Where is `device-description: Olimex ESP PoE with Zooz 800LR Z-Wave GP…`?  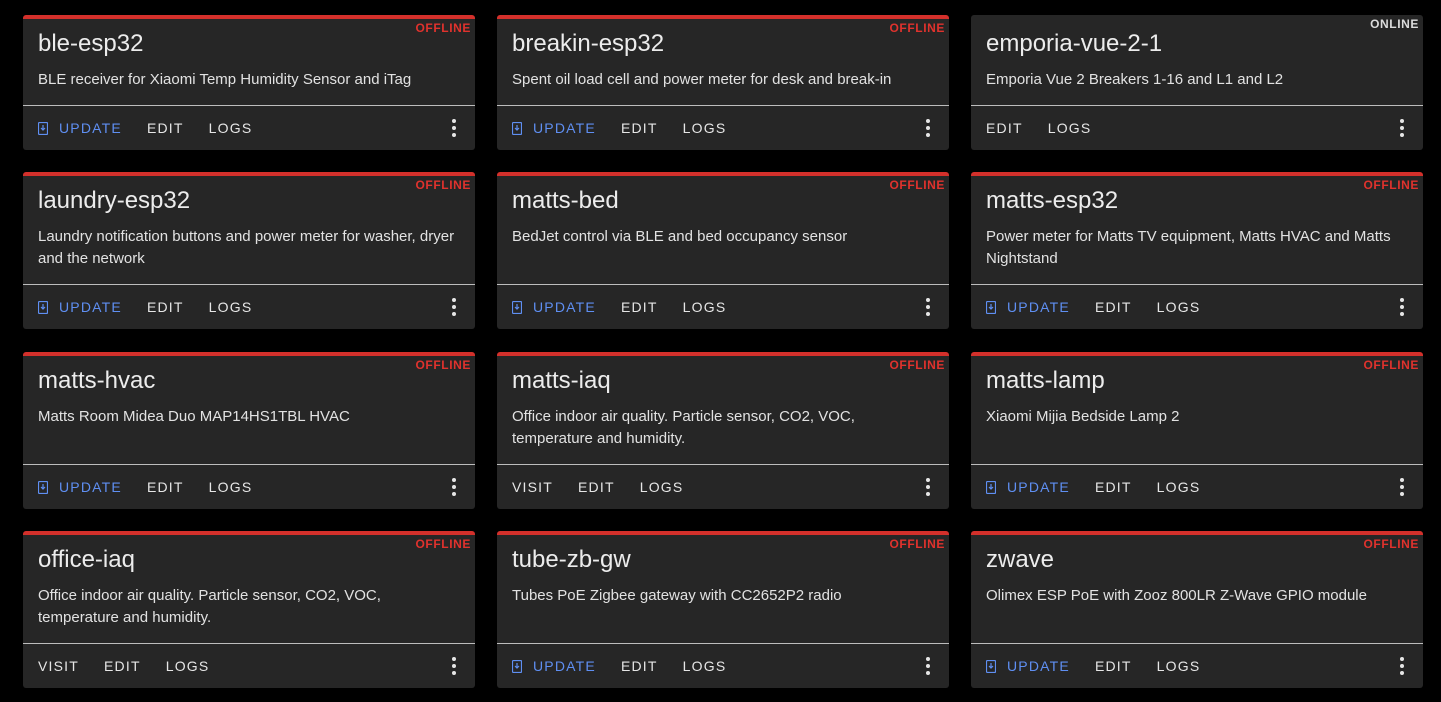
device-description: Olimex ESP PoE with Zooz 800LR Z-Wave GP… is located at coordinates (1176, 595).